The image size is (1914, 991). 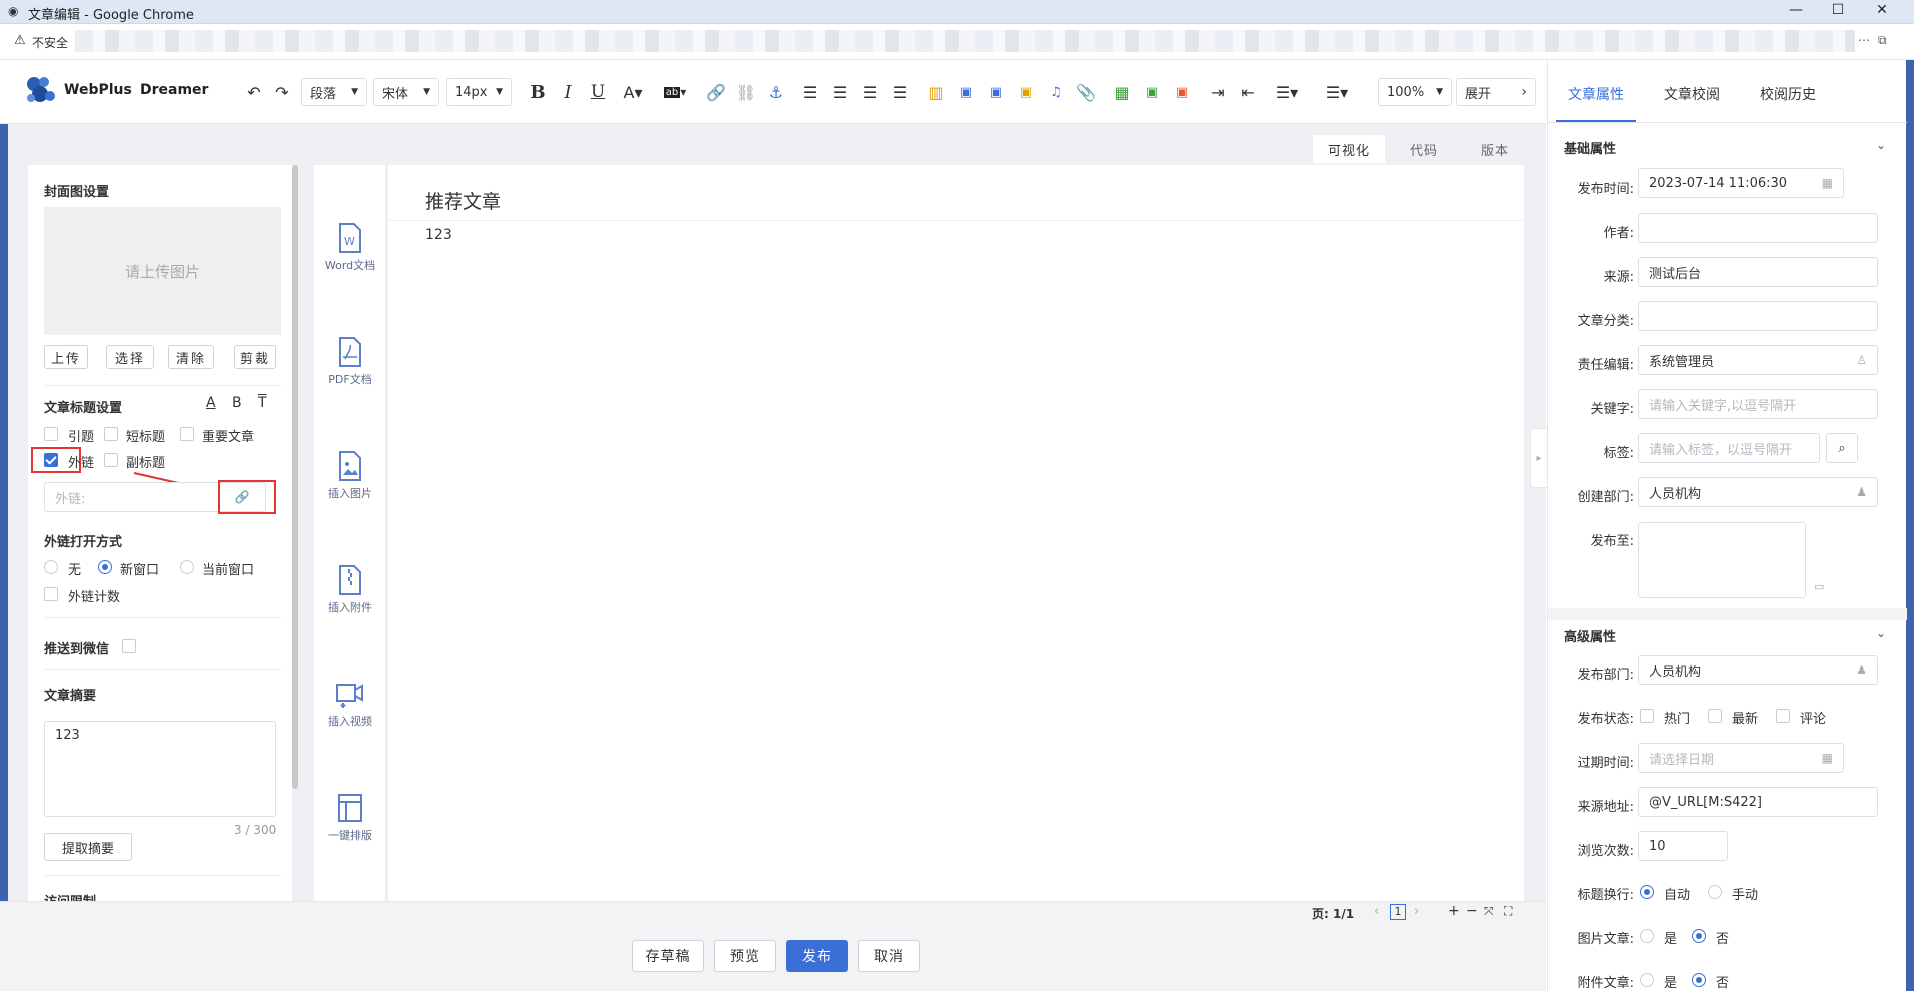 I want to click on save-draft-button: 存草稿, so click(x=668, y=956).